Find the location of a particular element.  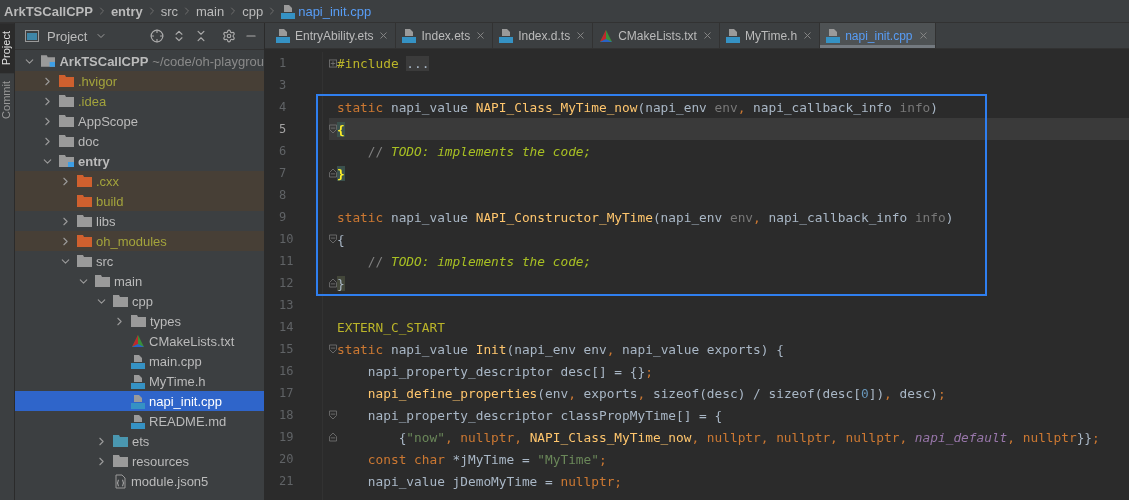

tree-item-label: main is located at coordinates (128, 281).